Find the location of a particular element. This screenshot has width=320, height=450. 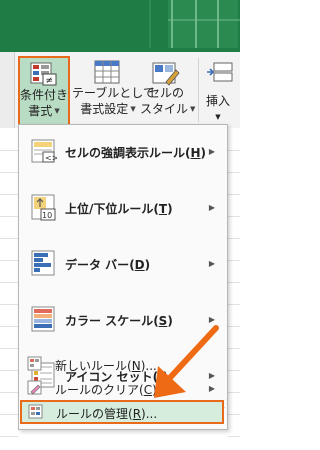

insert-cells-icon is located at coordinates (220, 72).